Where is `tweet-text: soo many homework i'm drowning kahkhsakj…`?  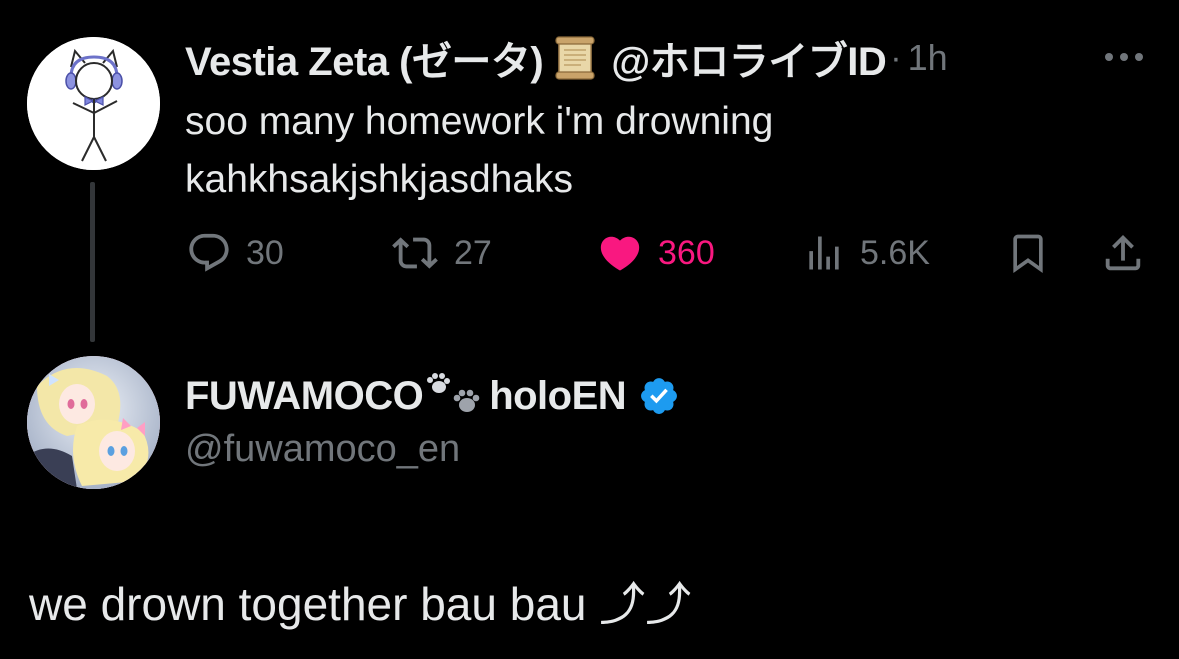 tweet-text: soo many homework i'm drowning kahkhsakj… is located at coordinates (665, 151).